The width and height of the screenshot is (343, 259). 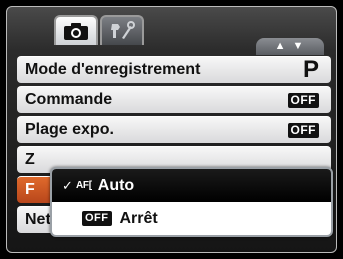 I want to click on menu-row-value: P, so click(x=310, y=69).